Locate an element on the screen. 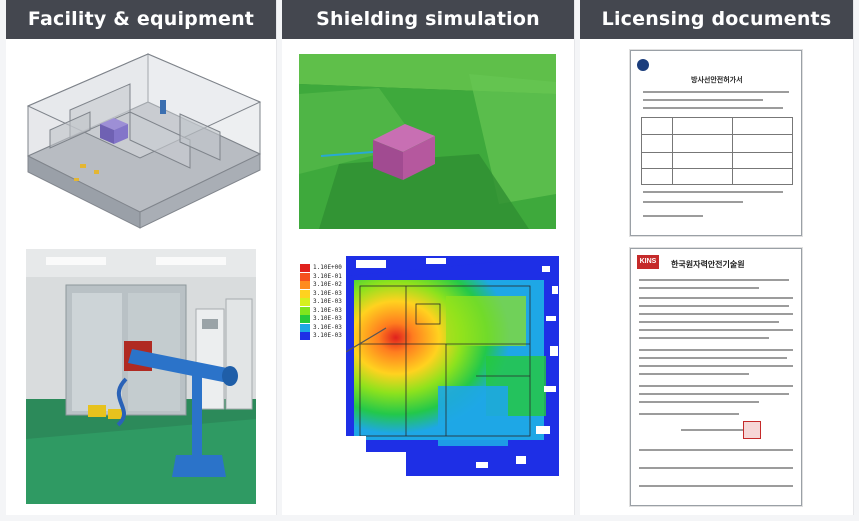 This screenshot has width=859, height=521. colorbar-label: 1.10E+00 is located at coordinates (327, 267).